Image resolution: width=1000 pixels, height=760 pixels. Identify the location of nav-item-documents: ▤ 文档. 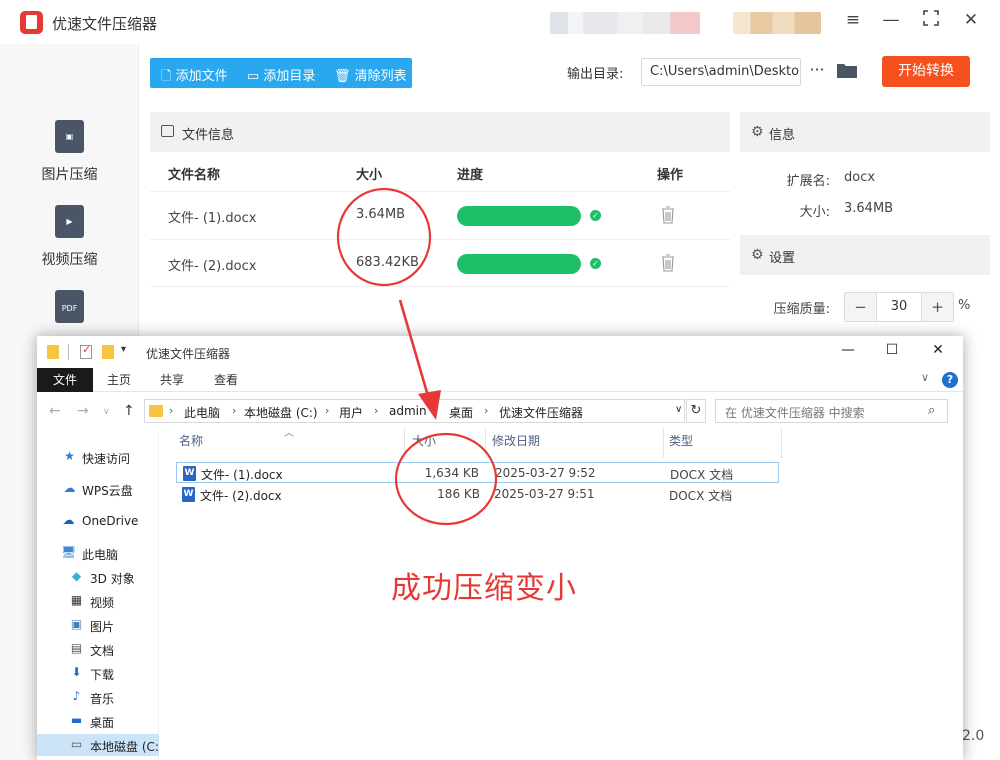
(98, 649).